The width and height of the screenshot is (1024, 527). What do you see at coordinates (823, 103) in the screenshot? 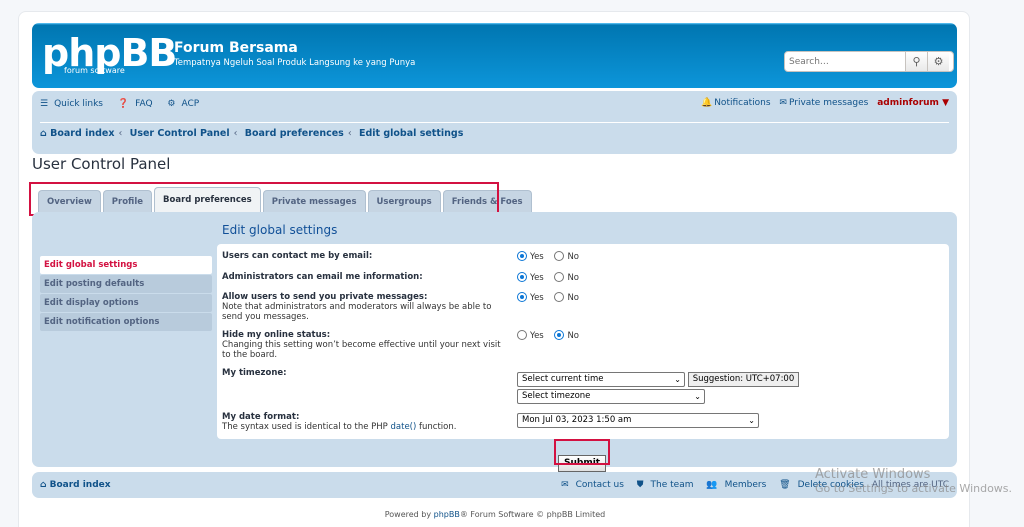
I see `private-messages-link: ✉ Private messages` at bounding box center [823, 103].